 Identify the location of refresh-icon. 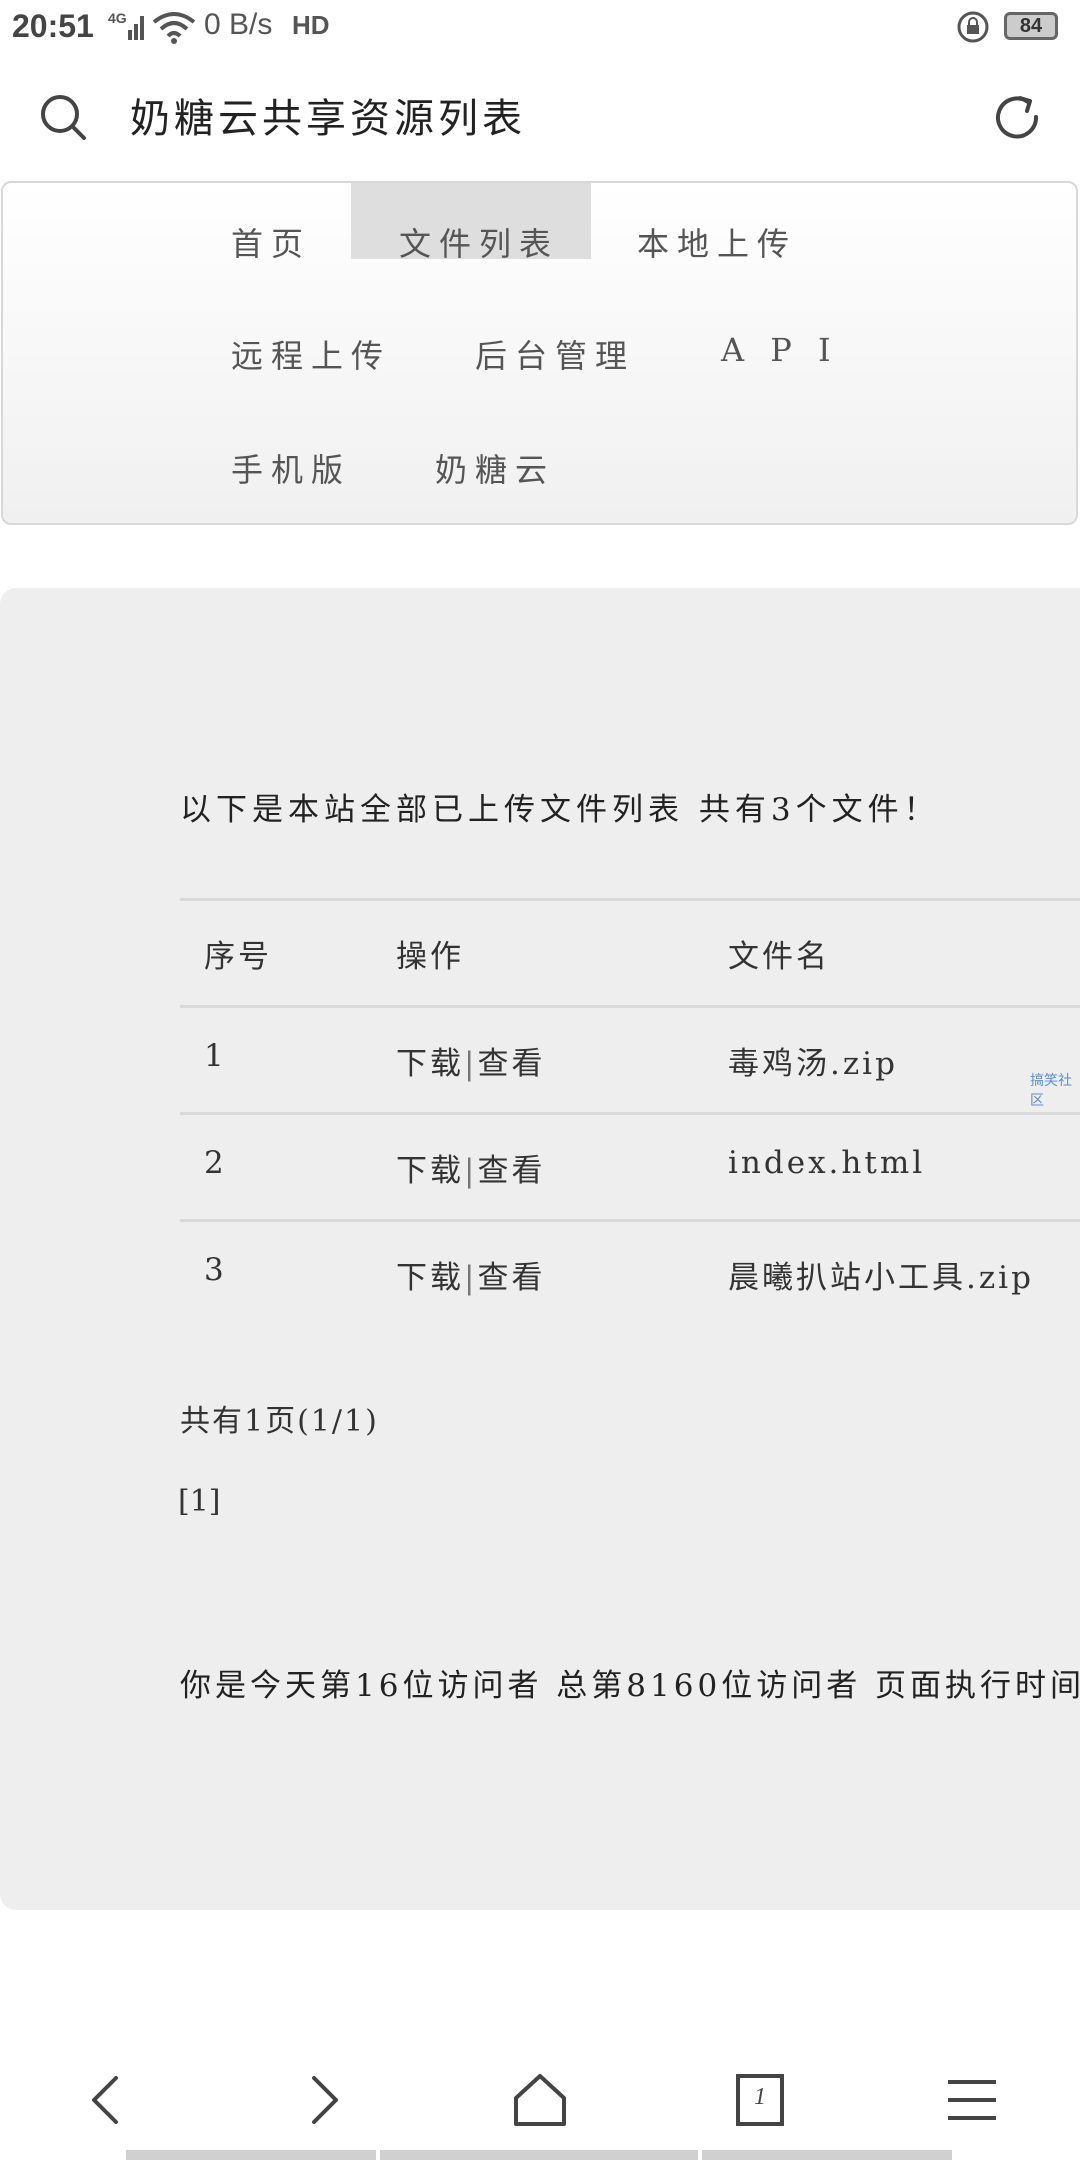
(1017, 117).